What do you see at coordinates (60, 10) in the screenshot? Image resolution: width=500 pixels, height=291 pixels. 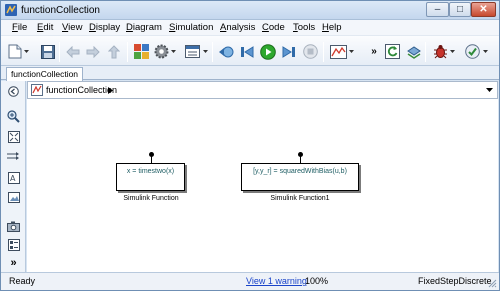 I see `window-title: functionCollection` at bounding box center [60, 10].